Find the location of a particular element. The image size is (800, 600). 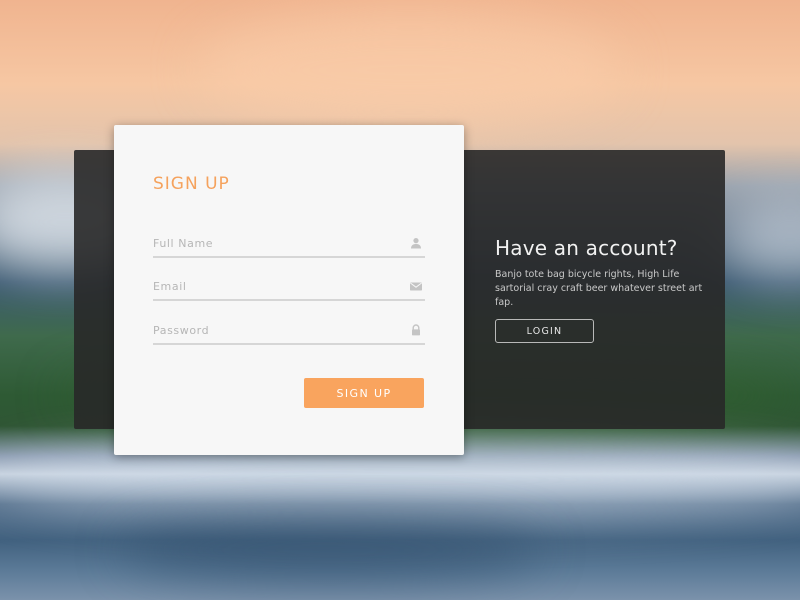

background-lake-reflection is located at coordinates (400, 480).